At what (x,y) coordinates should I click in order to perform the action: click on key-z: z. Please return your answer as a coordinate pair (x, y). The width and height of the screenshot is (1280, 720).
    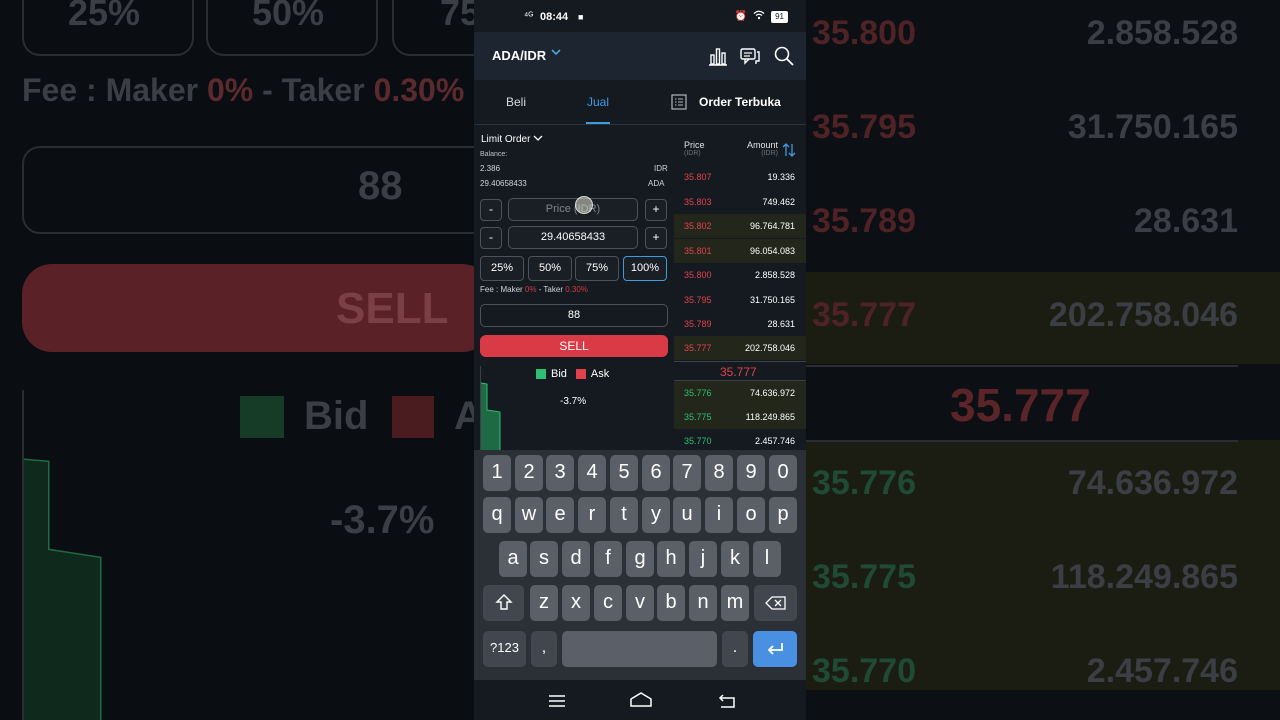
    Looking at the image, I should click on (544, 603).